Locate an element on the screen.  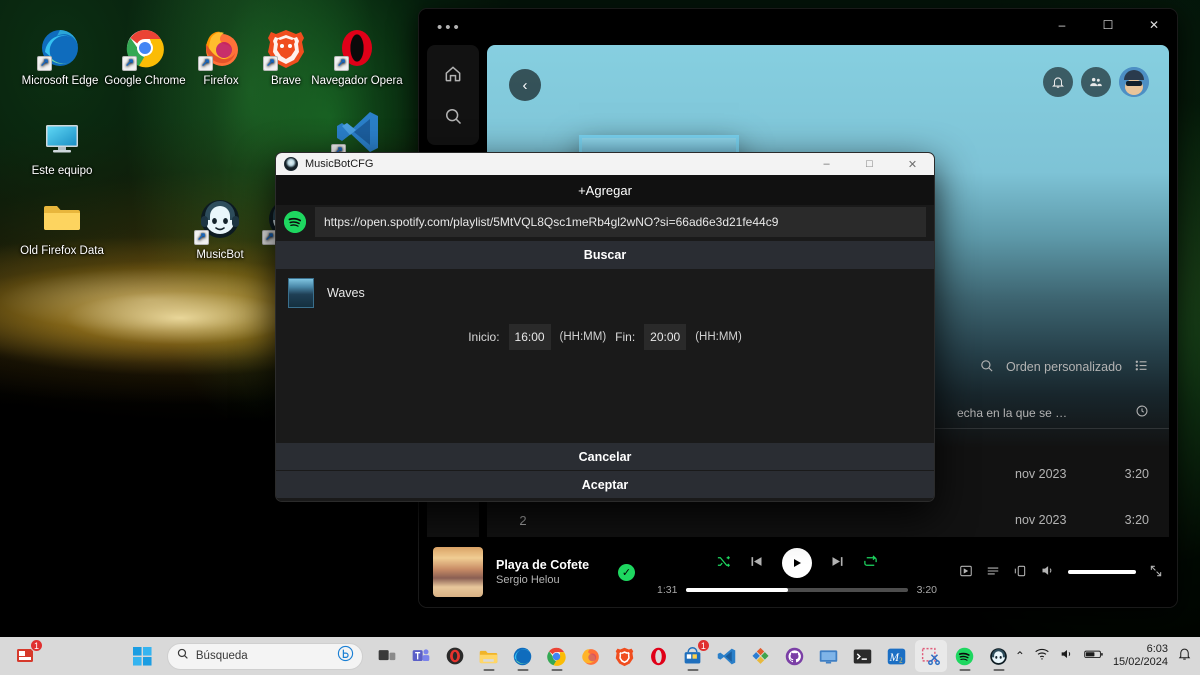
search-result-item: Waves is located at coordinates (605, 288).